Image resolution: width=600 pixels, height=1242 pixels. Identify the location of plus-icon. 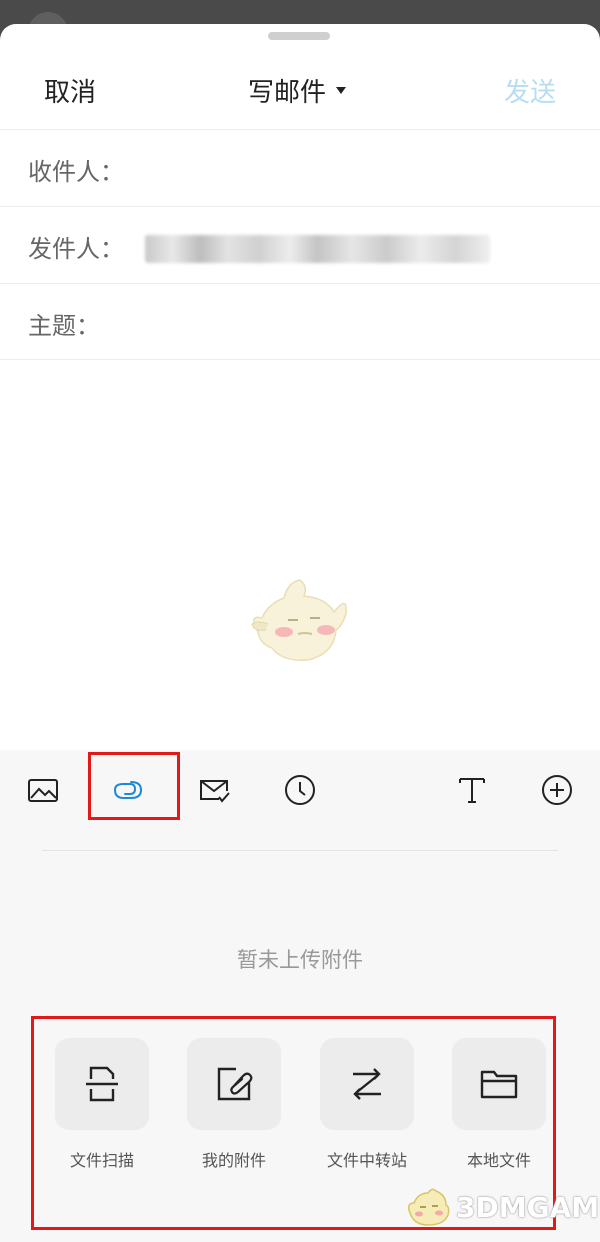
(557, 790).